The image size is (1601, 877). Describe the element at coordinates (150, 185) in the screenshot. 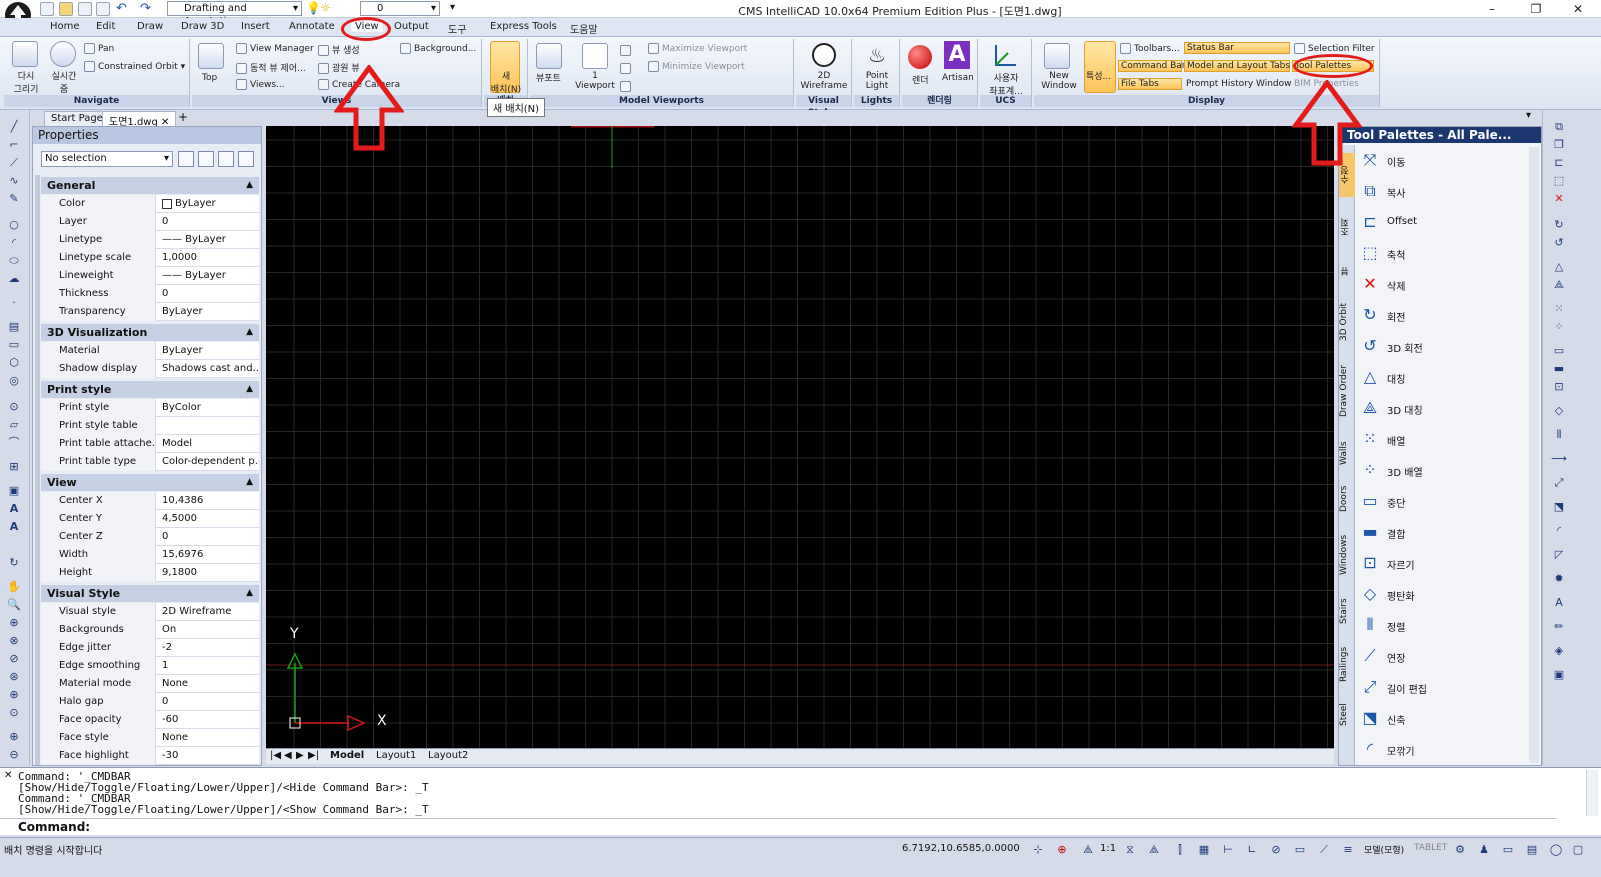

I see `group-general: General ▲` at that location.